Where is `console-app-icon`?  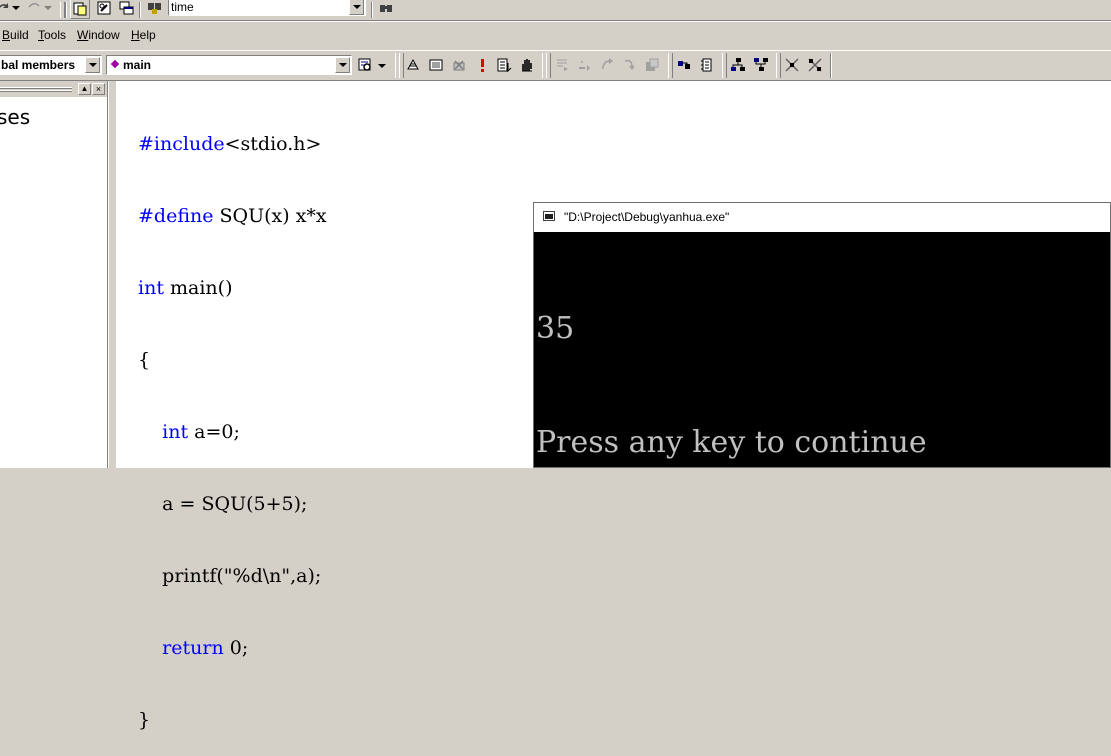
console-app-icon is located at coordinates (549, 216).